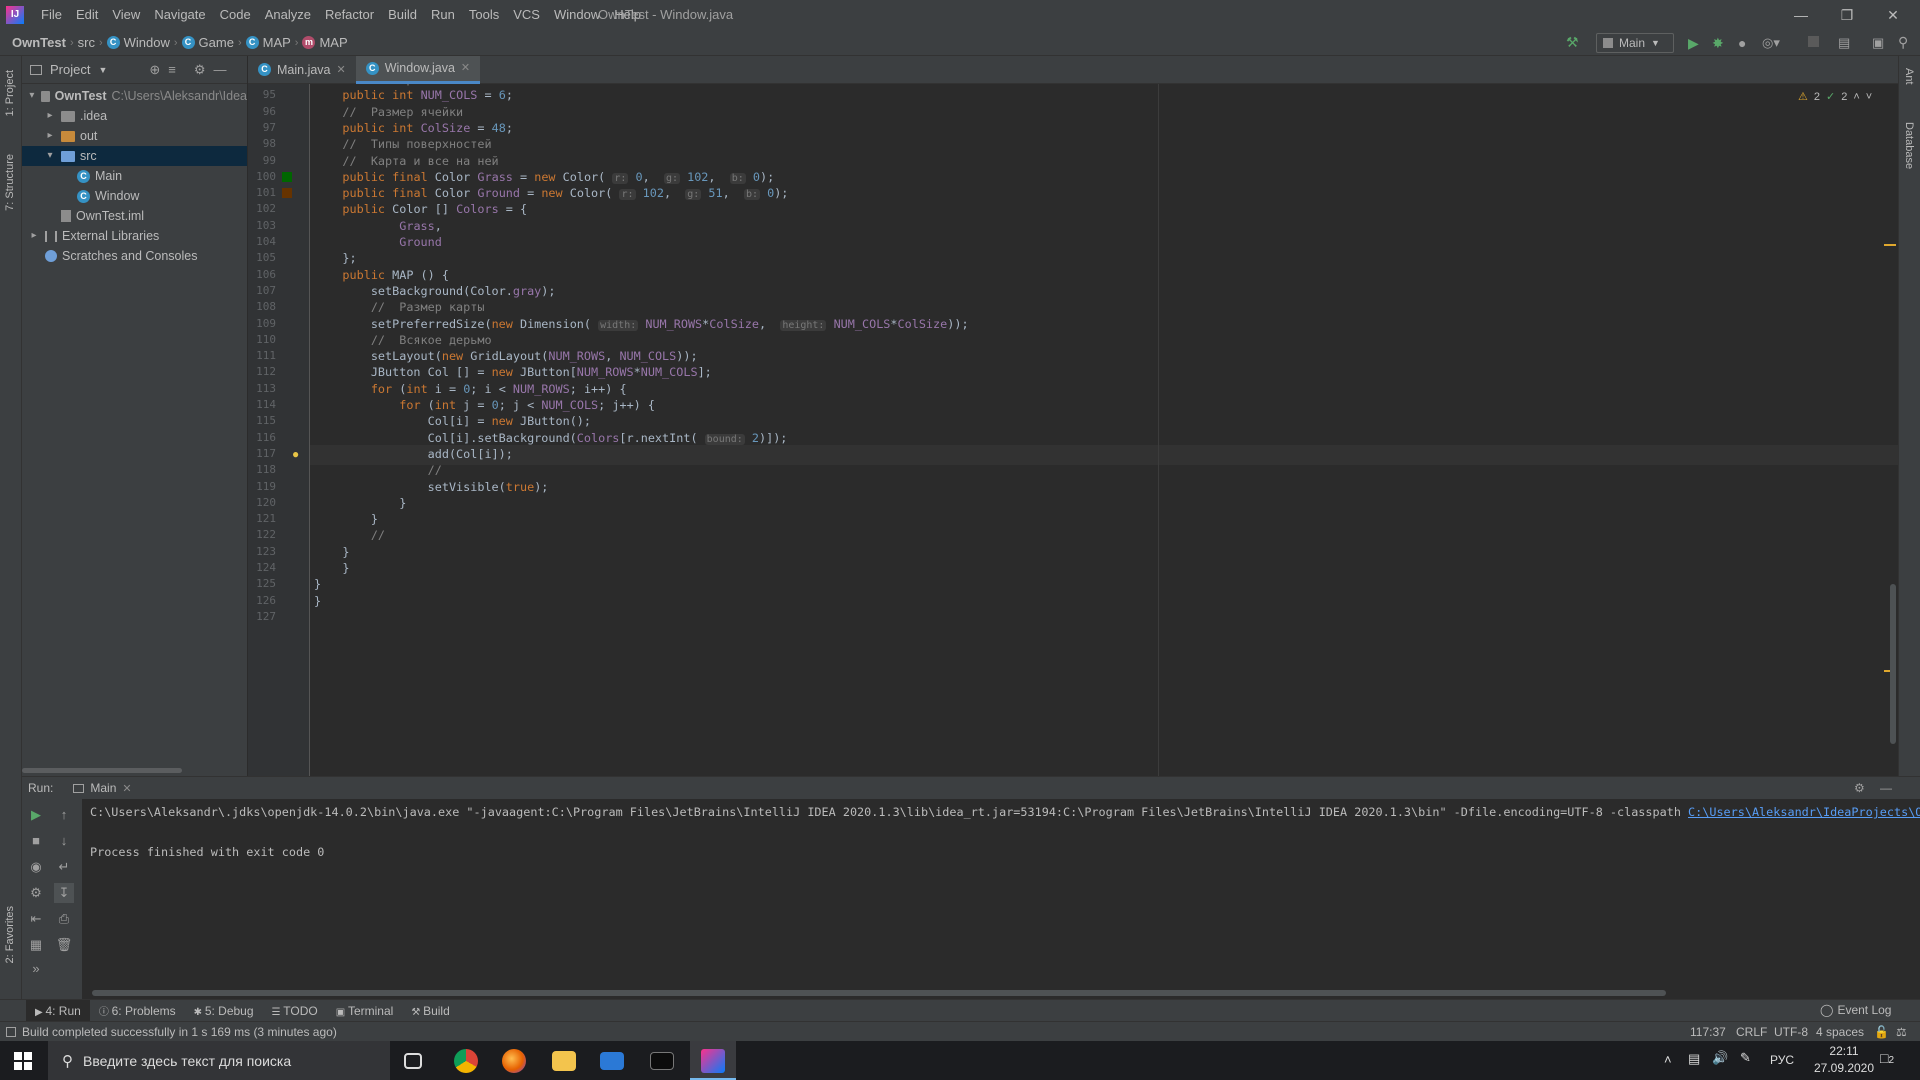 The width and height of the screenshot is (1920, 1080). What do you see at coordinates (662, 1061) in the screenshot?
I see `terminal-icon` at bounding box center [662, 1061].